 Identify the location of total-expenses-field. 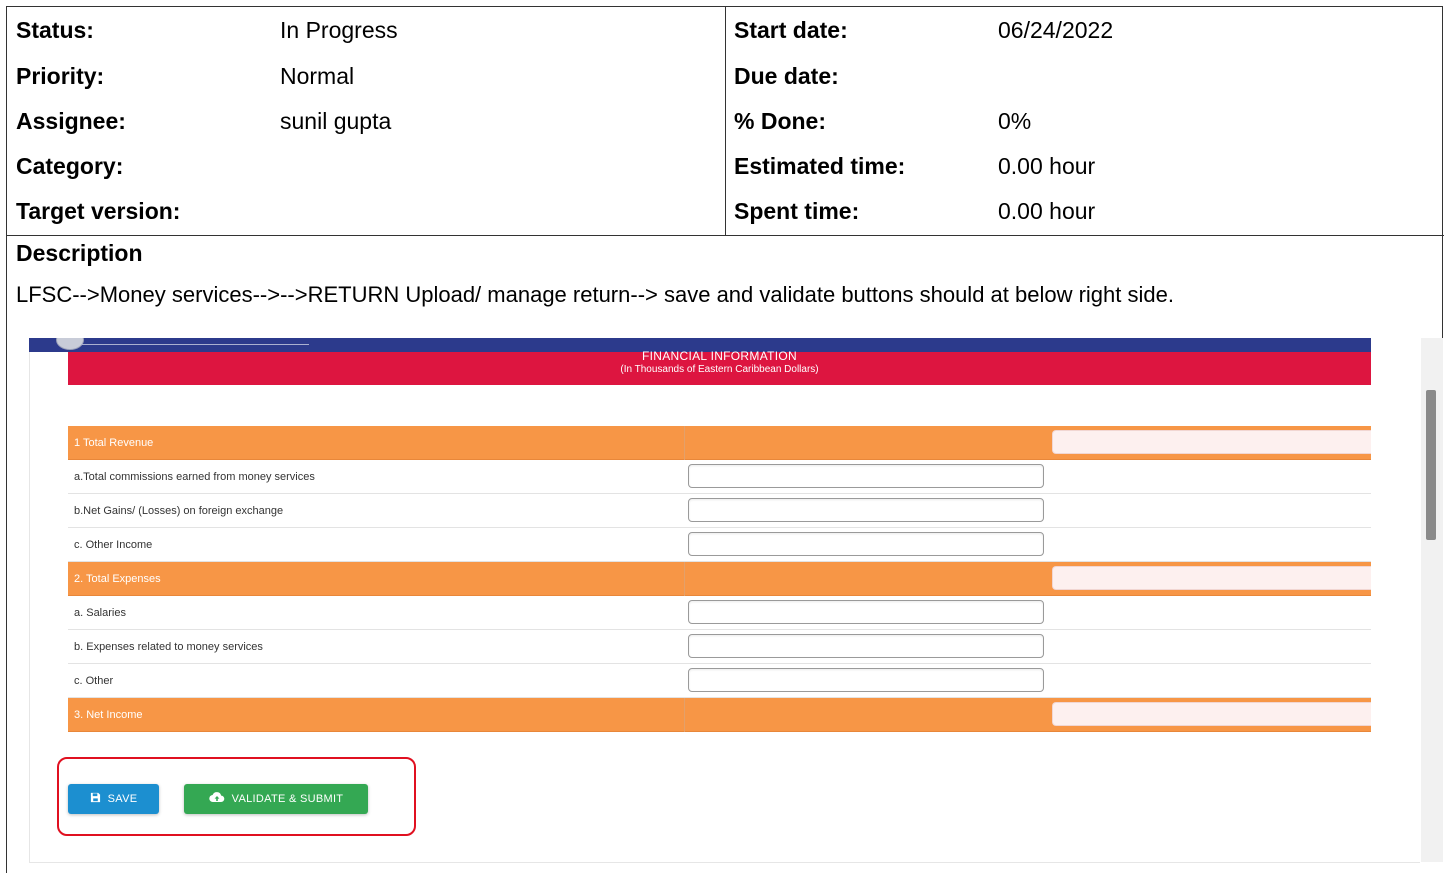
(1211, 578).